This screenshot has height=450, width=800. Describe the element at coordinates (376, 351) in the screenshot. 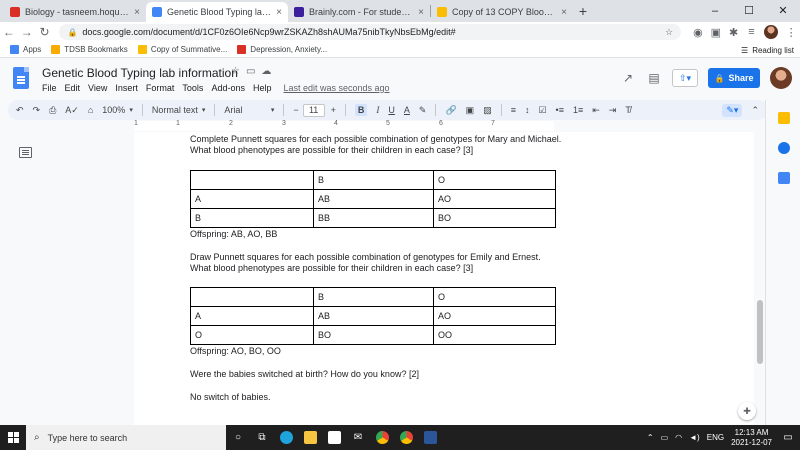

I see `offspring-2-text: Offspring: AO, BO, OO` at that location.